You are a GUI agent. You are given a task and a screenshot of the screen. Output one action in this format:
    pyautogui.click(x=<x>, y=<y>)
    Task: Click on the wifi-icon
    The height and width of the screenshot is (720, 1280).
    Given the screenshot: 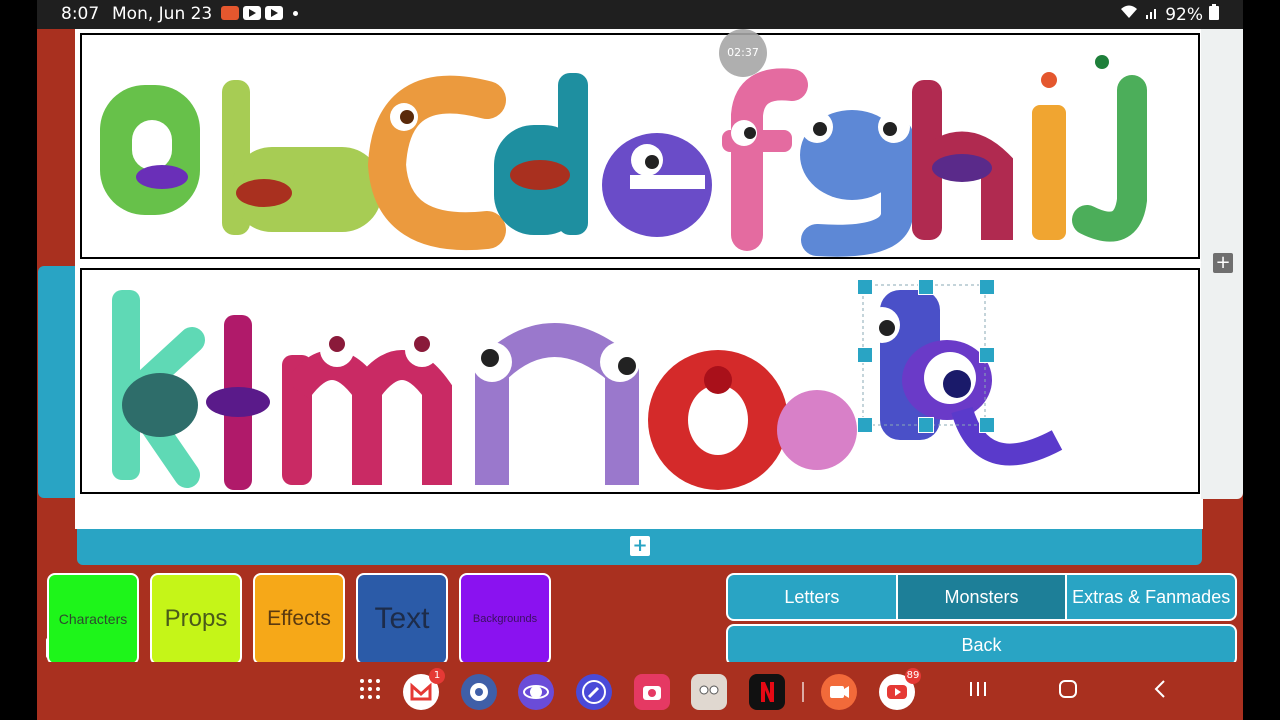 What is the action you would take?
    pyautogui.click(x=1129, y=14)
    